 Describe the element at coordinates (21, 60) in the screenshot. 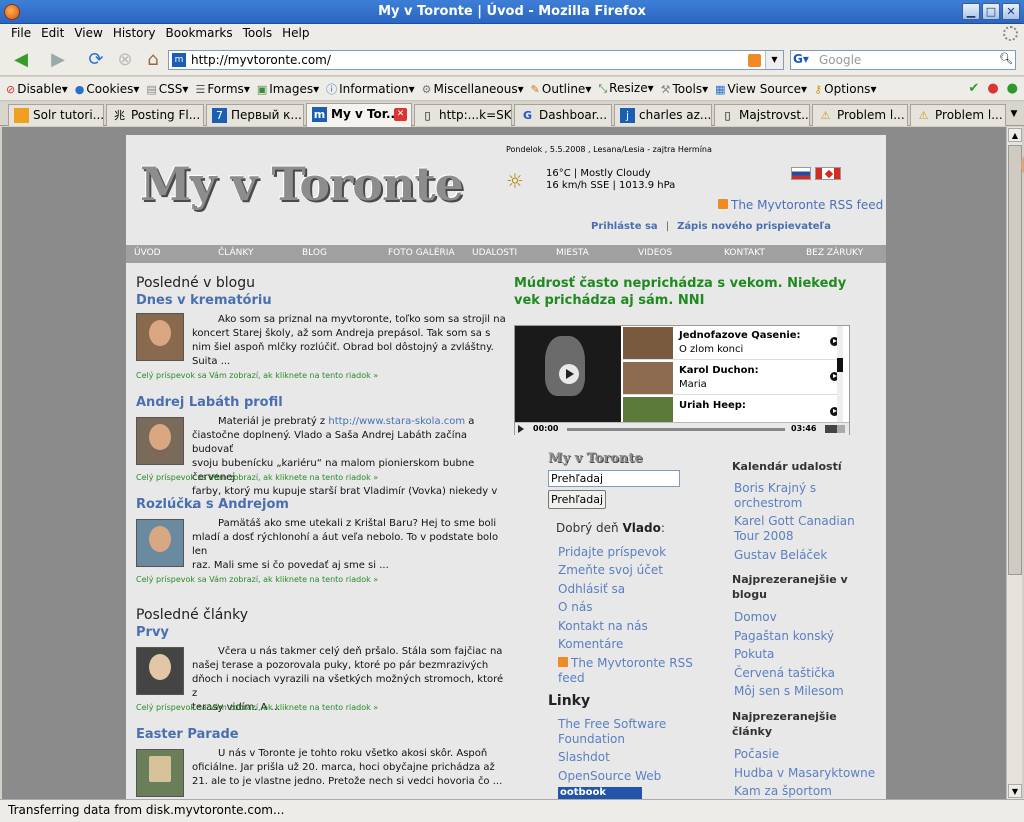

I see `back-button: ◀` at that location.